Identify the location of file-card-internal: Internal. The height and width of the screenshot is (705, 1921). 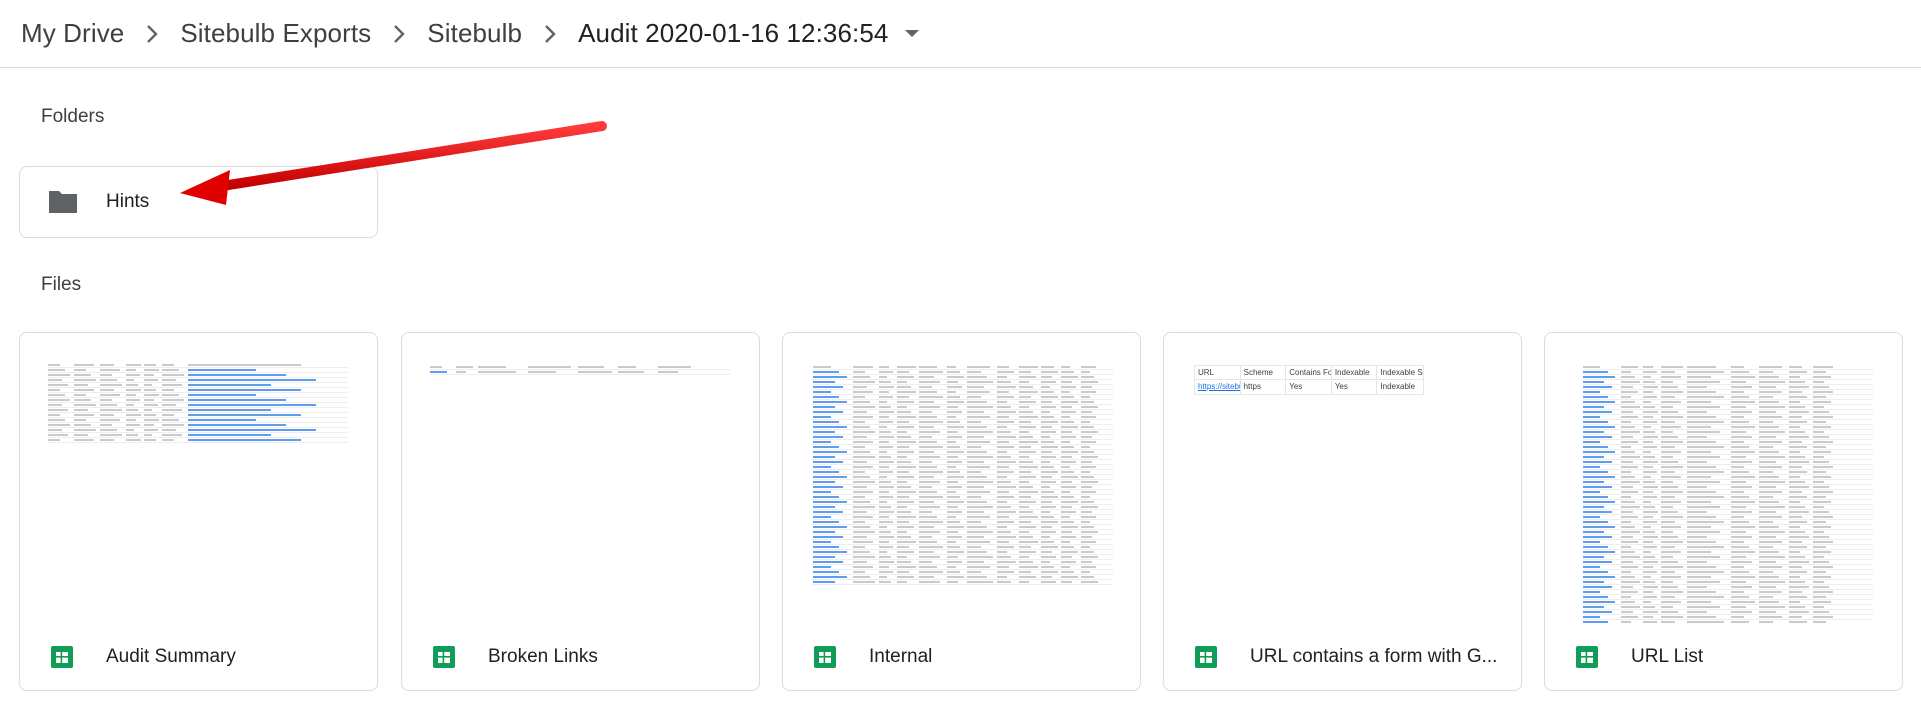
(961, 511).